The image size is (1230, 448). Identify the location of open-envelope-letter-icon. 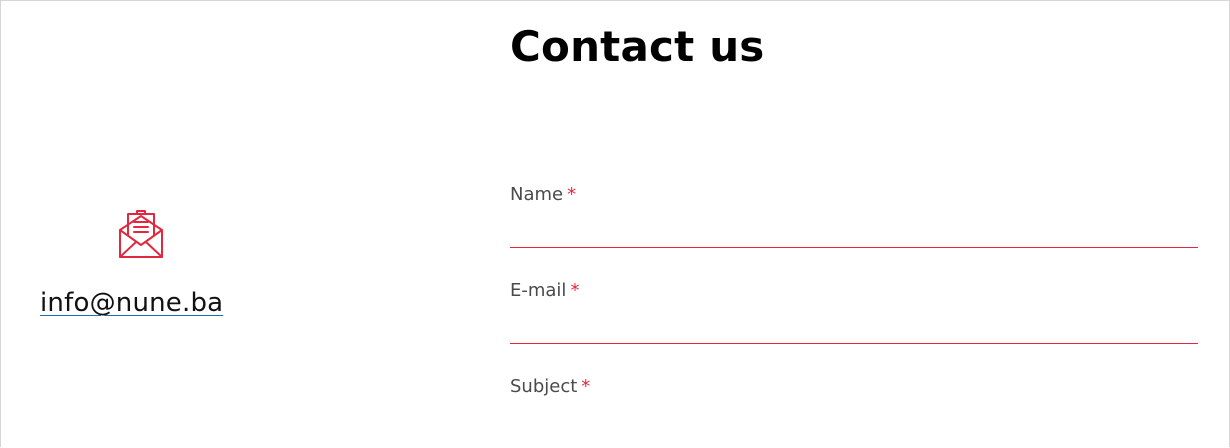
(141, 235).